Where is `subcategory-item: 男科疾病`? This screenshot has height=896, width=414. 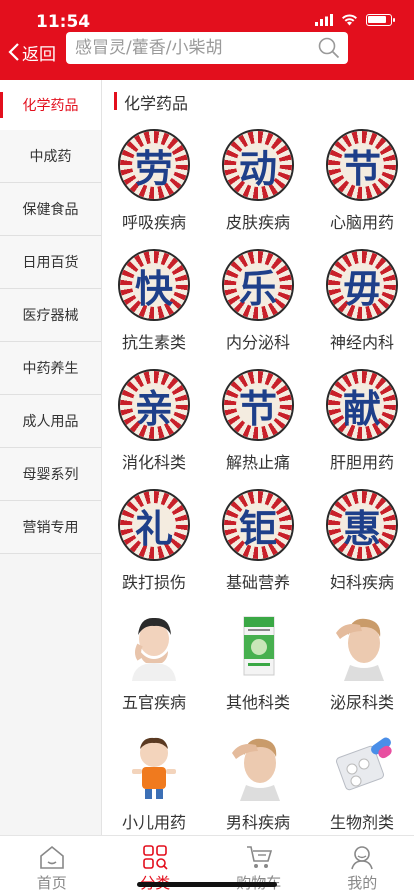 subcategory-item: 男科疾病 is located at coordinates (258, 781).